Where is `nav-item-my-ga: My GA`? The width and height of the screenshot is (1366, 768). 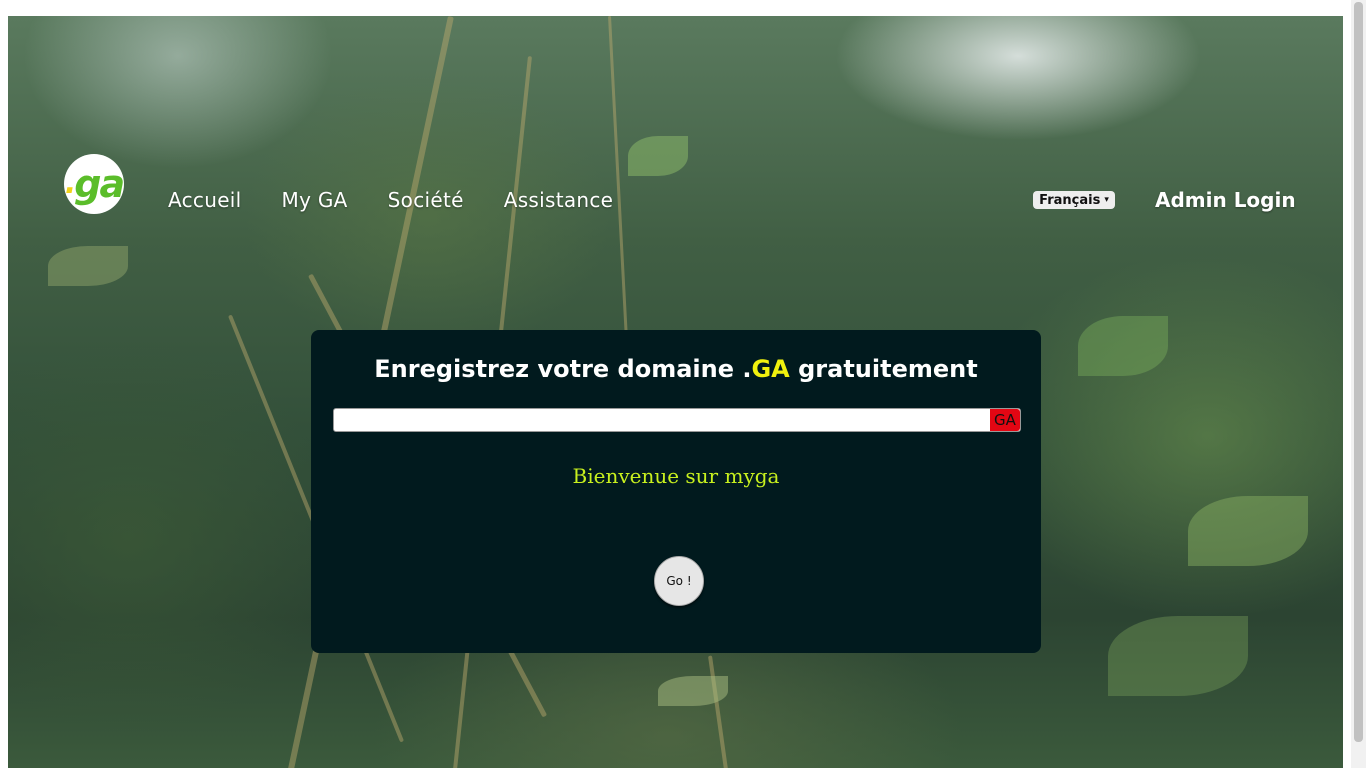
nav-item-my-ga: My GA is located at coordinates (315, 200).